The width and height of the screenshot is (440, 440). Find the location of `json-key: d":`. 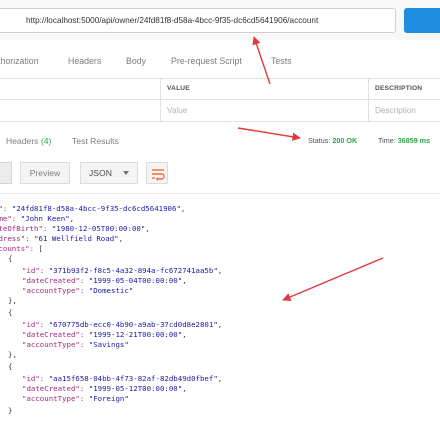

json-key: d": is located at coordinates (4, 208).